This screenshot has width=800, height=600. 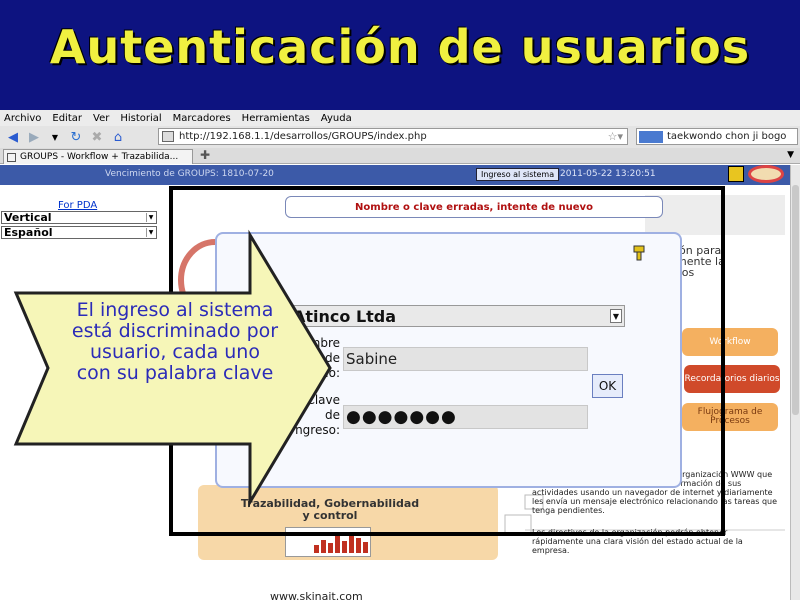 What do you see at coordinates (118, 137) in the screenshot?
I see `home-icon: ⌂` at bounding box center [118, 137].